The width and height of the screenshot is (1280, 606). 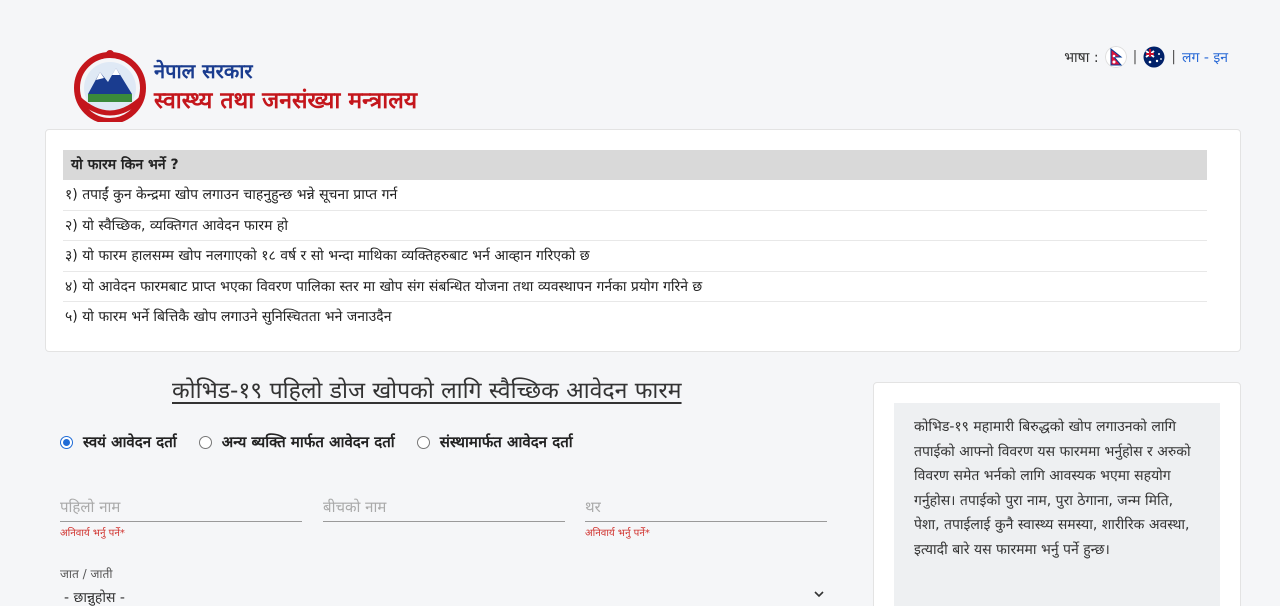 I want to click on radio-organization-registration: संस्थामार्फत आवेदन दर्ता, so click(x=494, y=442).